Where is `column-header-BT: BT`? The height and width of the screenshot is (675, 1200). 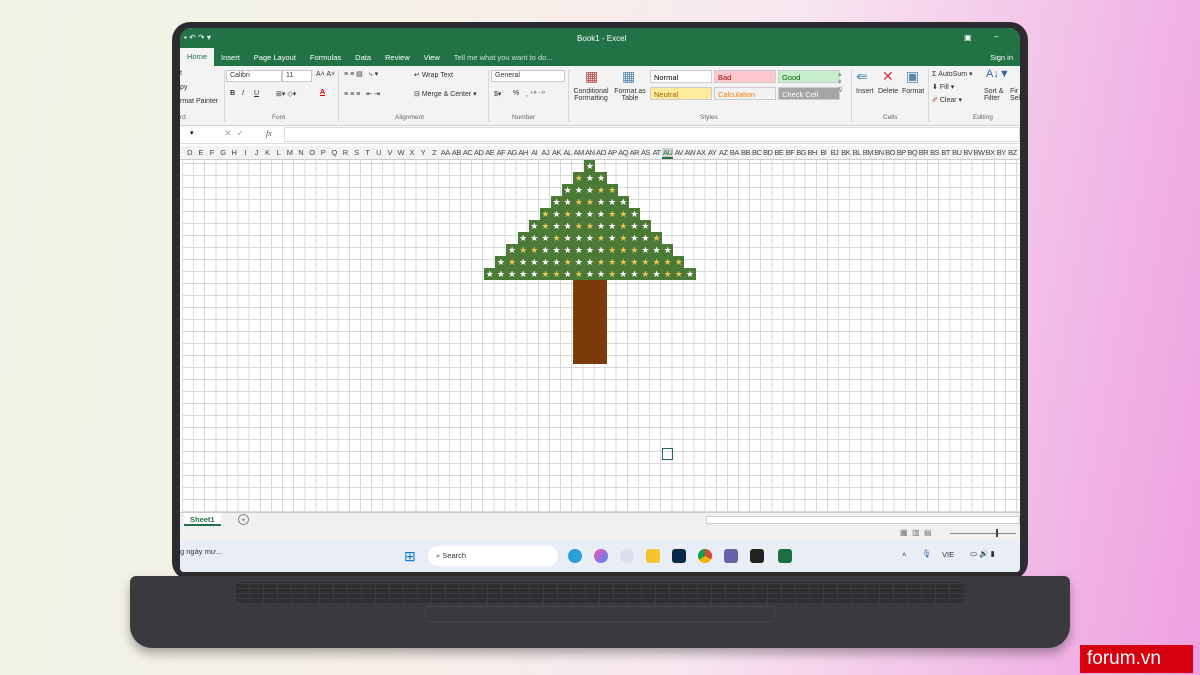
column-header-BT: BT is located at coordinates (945, 152).